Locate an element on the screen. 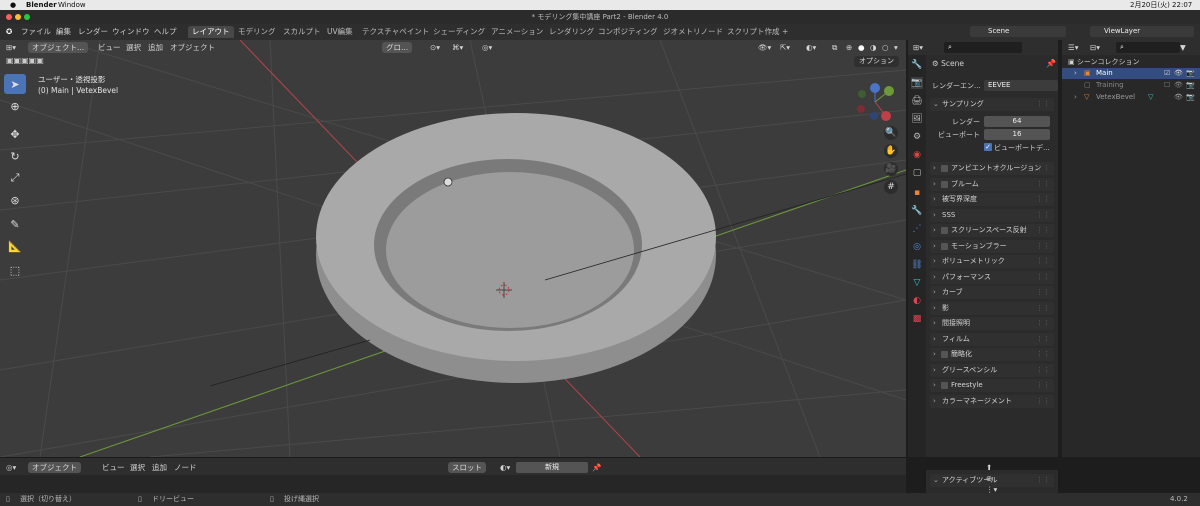  select-menu: 選択 is located at coordinates (133, 47).